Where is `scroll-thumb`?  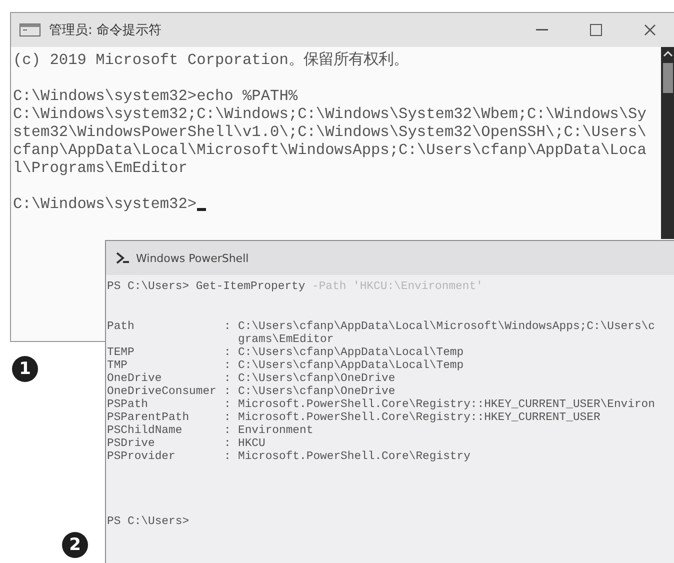
scroll-thumb is located at coordinates (668, 78).